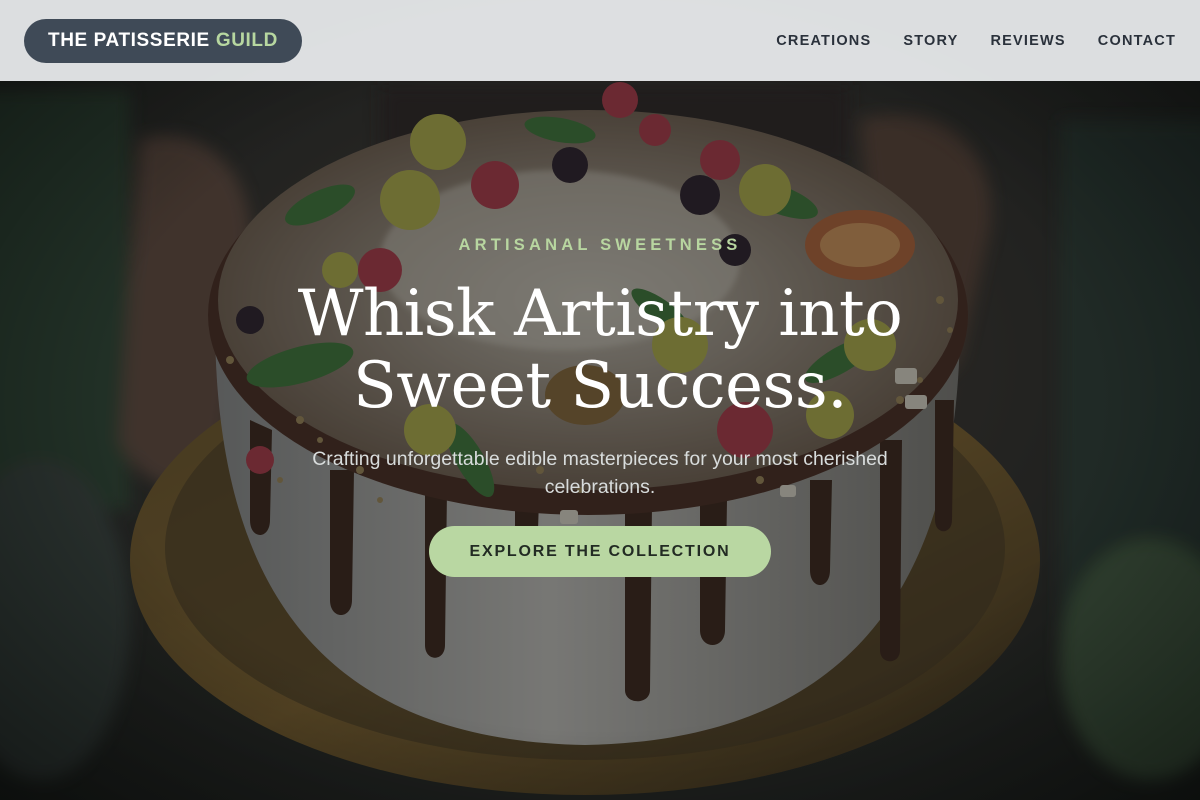 This screenshot has width=1200, height=800. I want to click on explore-collection-button: EXPLORE THE COLLECTION, so click(600, 551).